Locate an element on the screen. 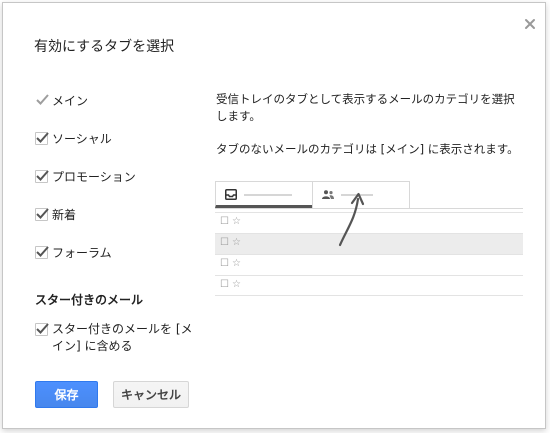  checkbox-updates is located at coordinates (42, 214).